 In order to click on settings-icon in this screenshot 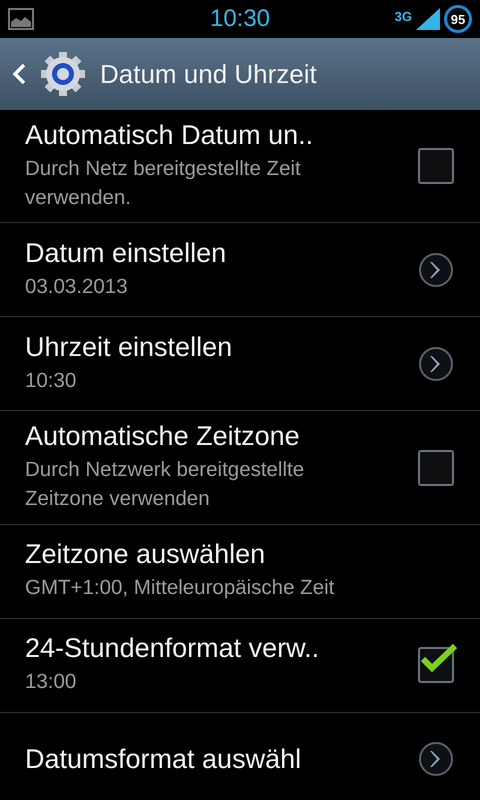, I will do `click(63, 74)`.